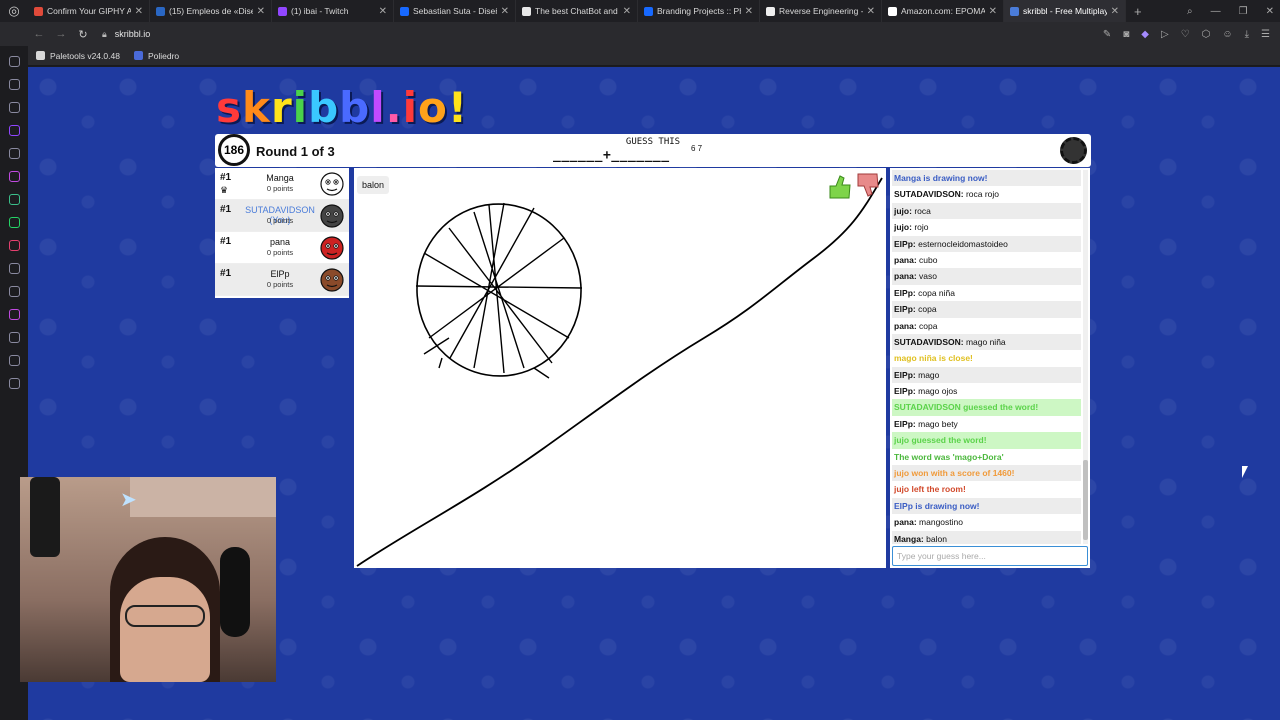 The width and height of the screenshot is (1280, 720). I want to click on chat-message: SUTADAVIDSON guessed the word!, so click(986, 407).